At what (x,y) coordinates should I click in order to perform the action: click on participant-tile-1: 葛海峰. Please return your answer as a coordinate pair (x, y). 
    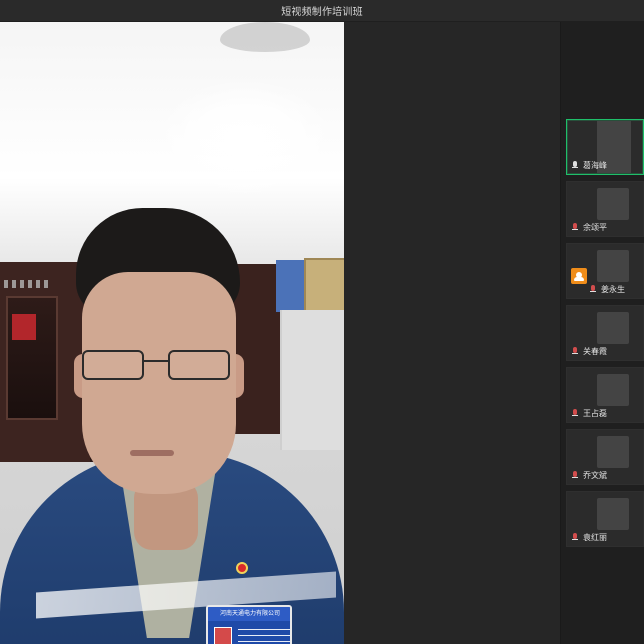
    Looking at the image, I should click on (605, 147).